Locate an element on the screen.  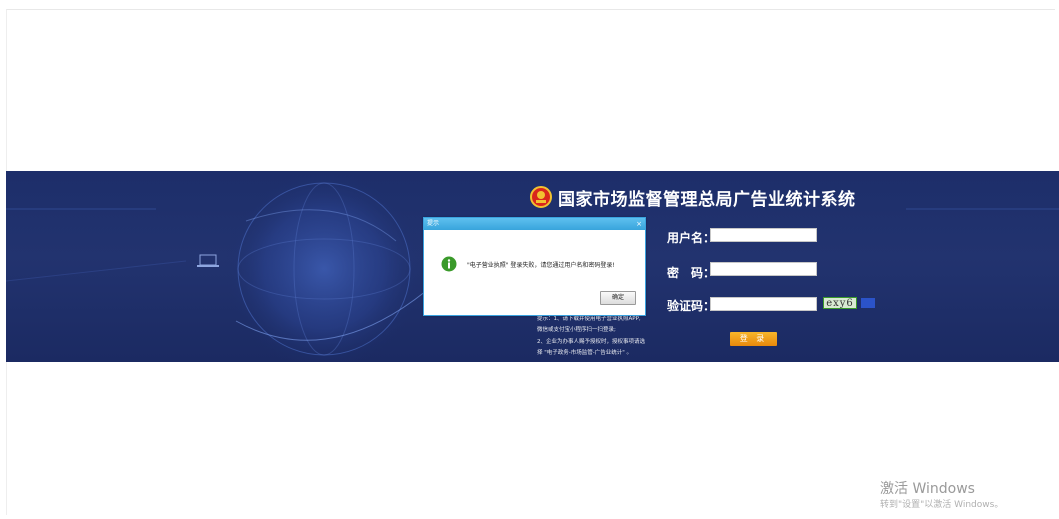
hint-line-3: 2、企业为办事人赐予授权时，授权事项请选 is located at coordinates (591, 342).